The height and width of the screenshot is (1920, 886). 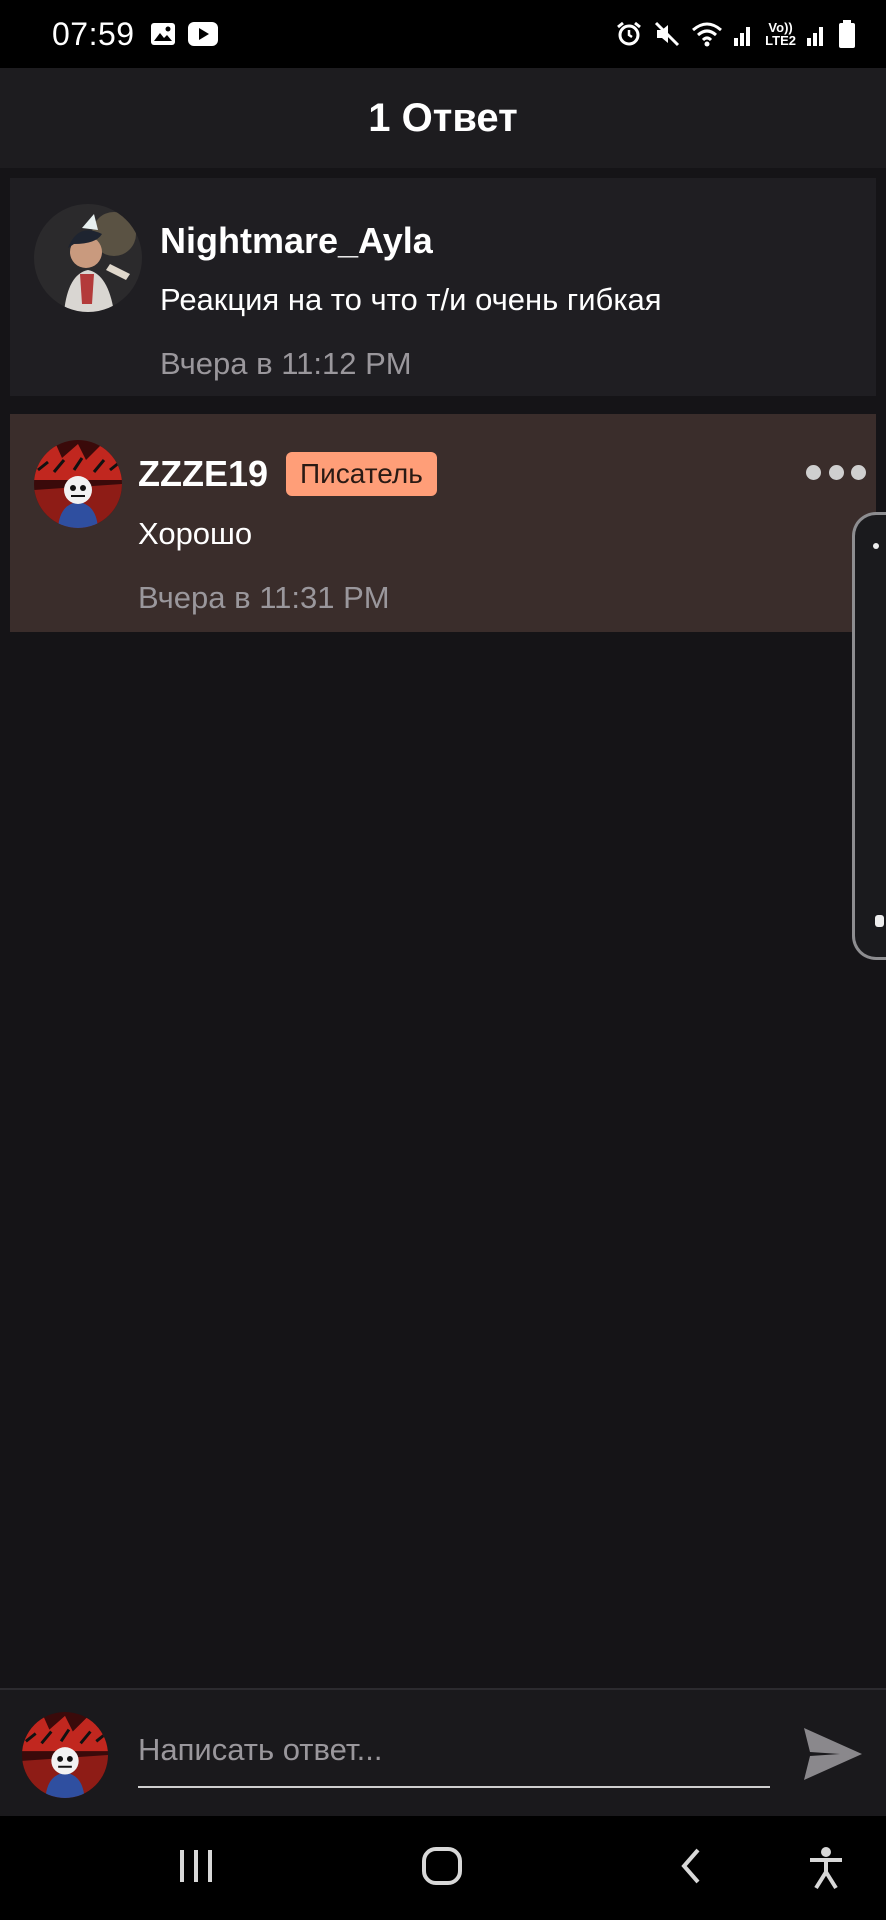 What do you see at coordinates (296, 241) in the screenshot?
I see `author-name: Nightmare_Ayla` at bounding box center [296, 241].